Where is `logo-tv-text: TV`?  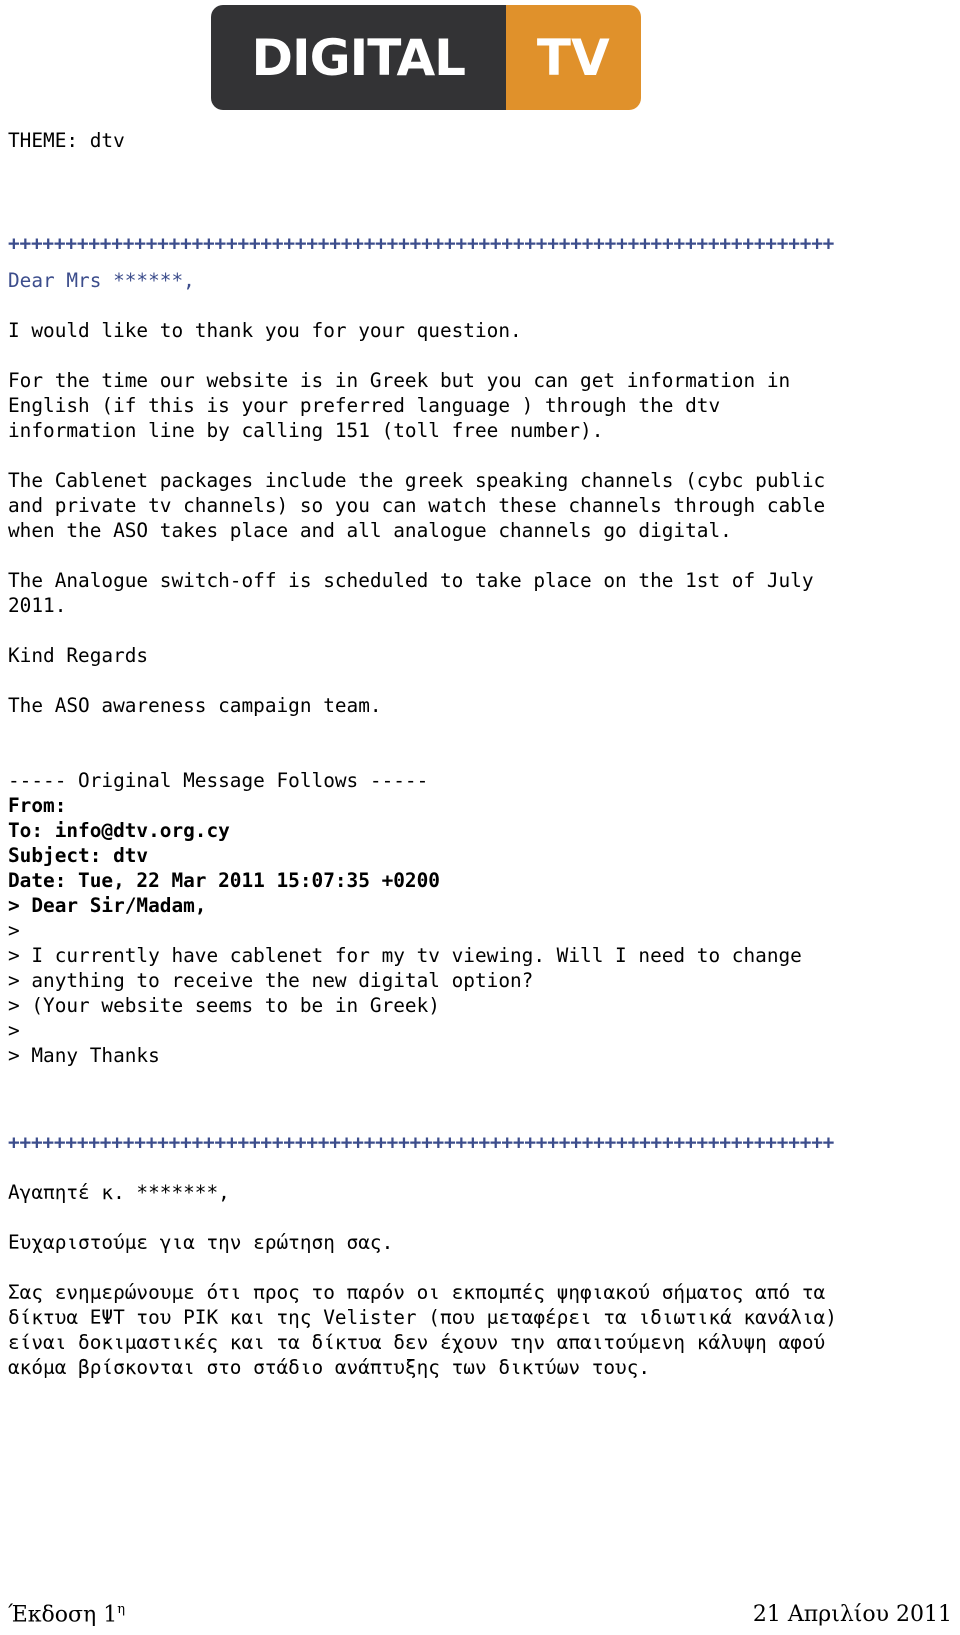 logo-tv-text: TV is located at coordinates (573, 57).